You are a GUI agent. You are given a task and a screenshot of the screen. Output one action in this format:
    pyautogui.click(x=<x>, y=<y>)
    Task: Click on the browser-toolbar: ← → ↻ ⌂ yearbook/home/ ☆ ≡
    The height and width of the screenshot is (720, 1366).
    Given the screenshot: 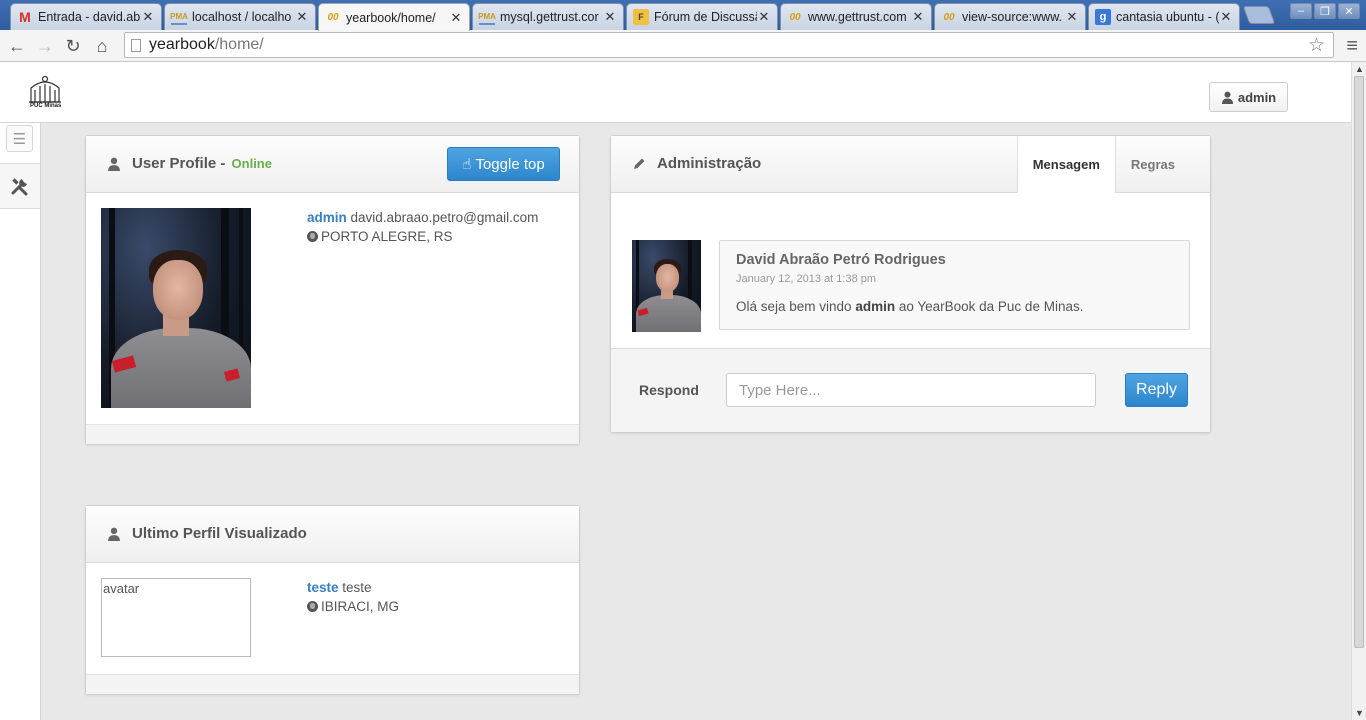 What is the action you would take?
    pyautogui.click(x=683, y=46)
    